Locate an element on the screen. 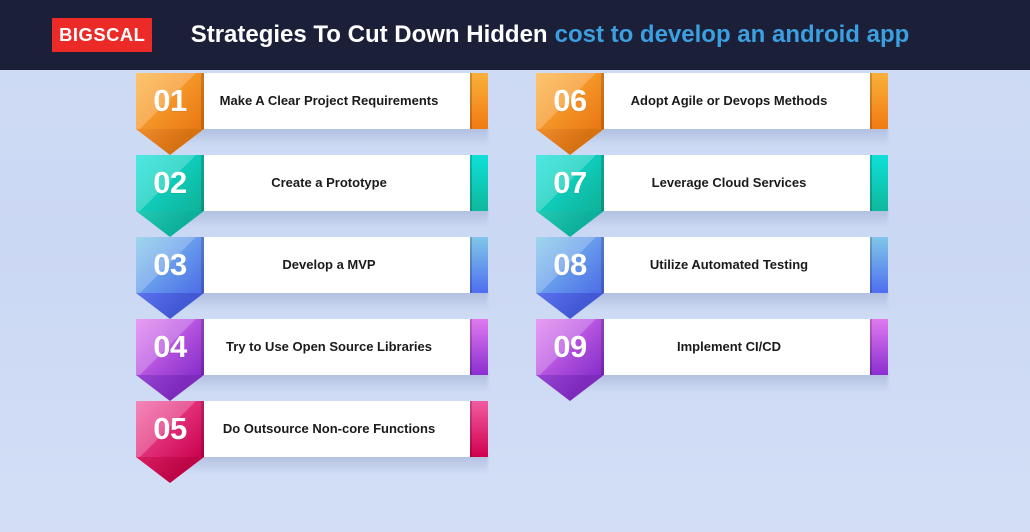 The width and height of the screenshot is (1030, 532). strategy-badge: 04 is located at coordinates (170, 358).